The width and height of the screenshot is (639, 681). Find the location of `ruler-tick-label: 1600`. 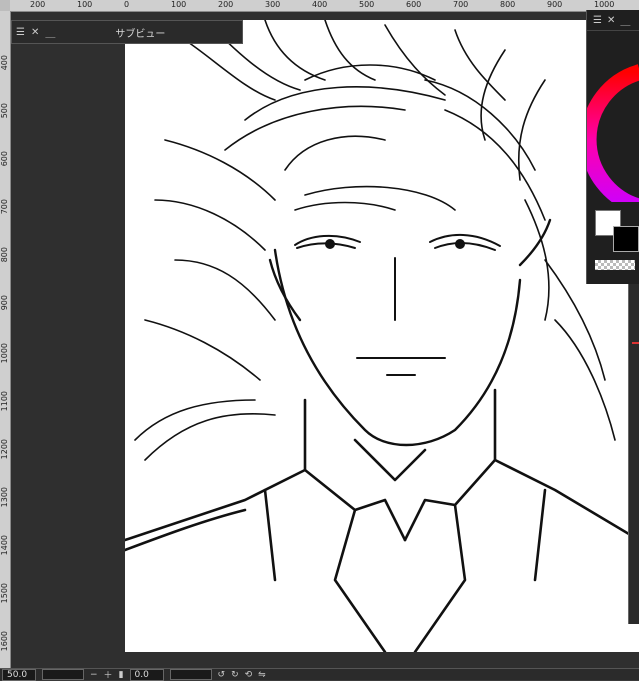

ruler-tick-label: 1600 is located at coordinates (4, 641).